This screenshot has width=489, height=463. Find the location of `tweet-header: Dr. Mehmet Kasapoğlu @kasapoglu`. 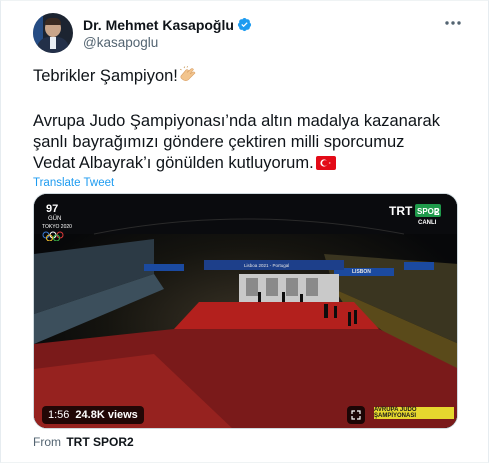

tweet-header: Dr. Mehmet Kasapoğlu @kasapoglu is located at coordinates (142, 33).